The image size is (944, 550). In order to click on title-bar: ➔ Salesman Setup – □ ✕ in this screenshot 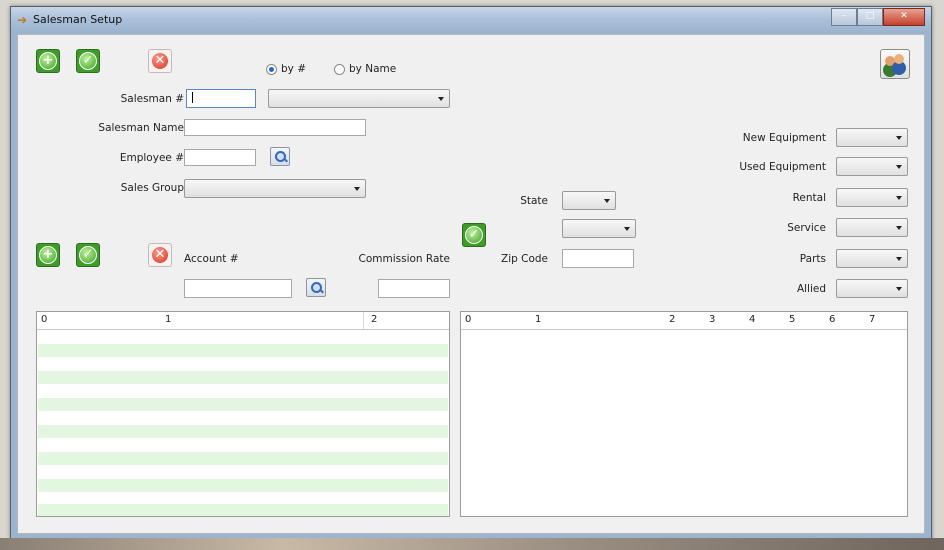, I will do `click(471, 20)`.